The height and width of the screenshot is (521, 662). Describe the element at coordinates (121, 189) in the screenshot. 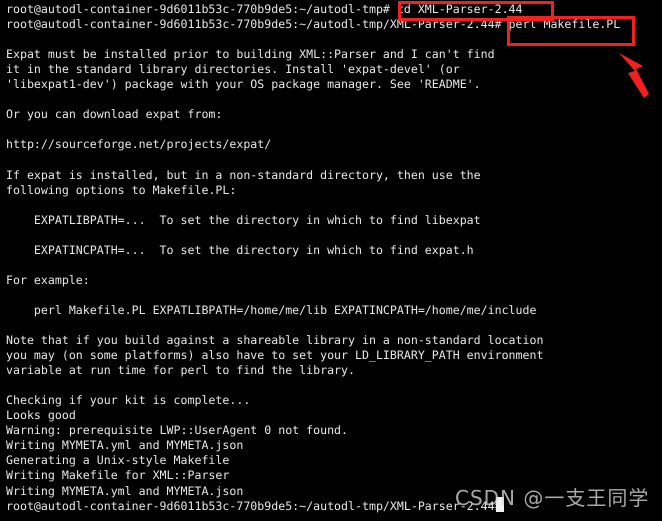

I see `terminal-line: following options to Makefile.PL:` at that location.